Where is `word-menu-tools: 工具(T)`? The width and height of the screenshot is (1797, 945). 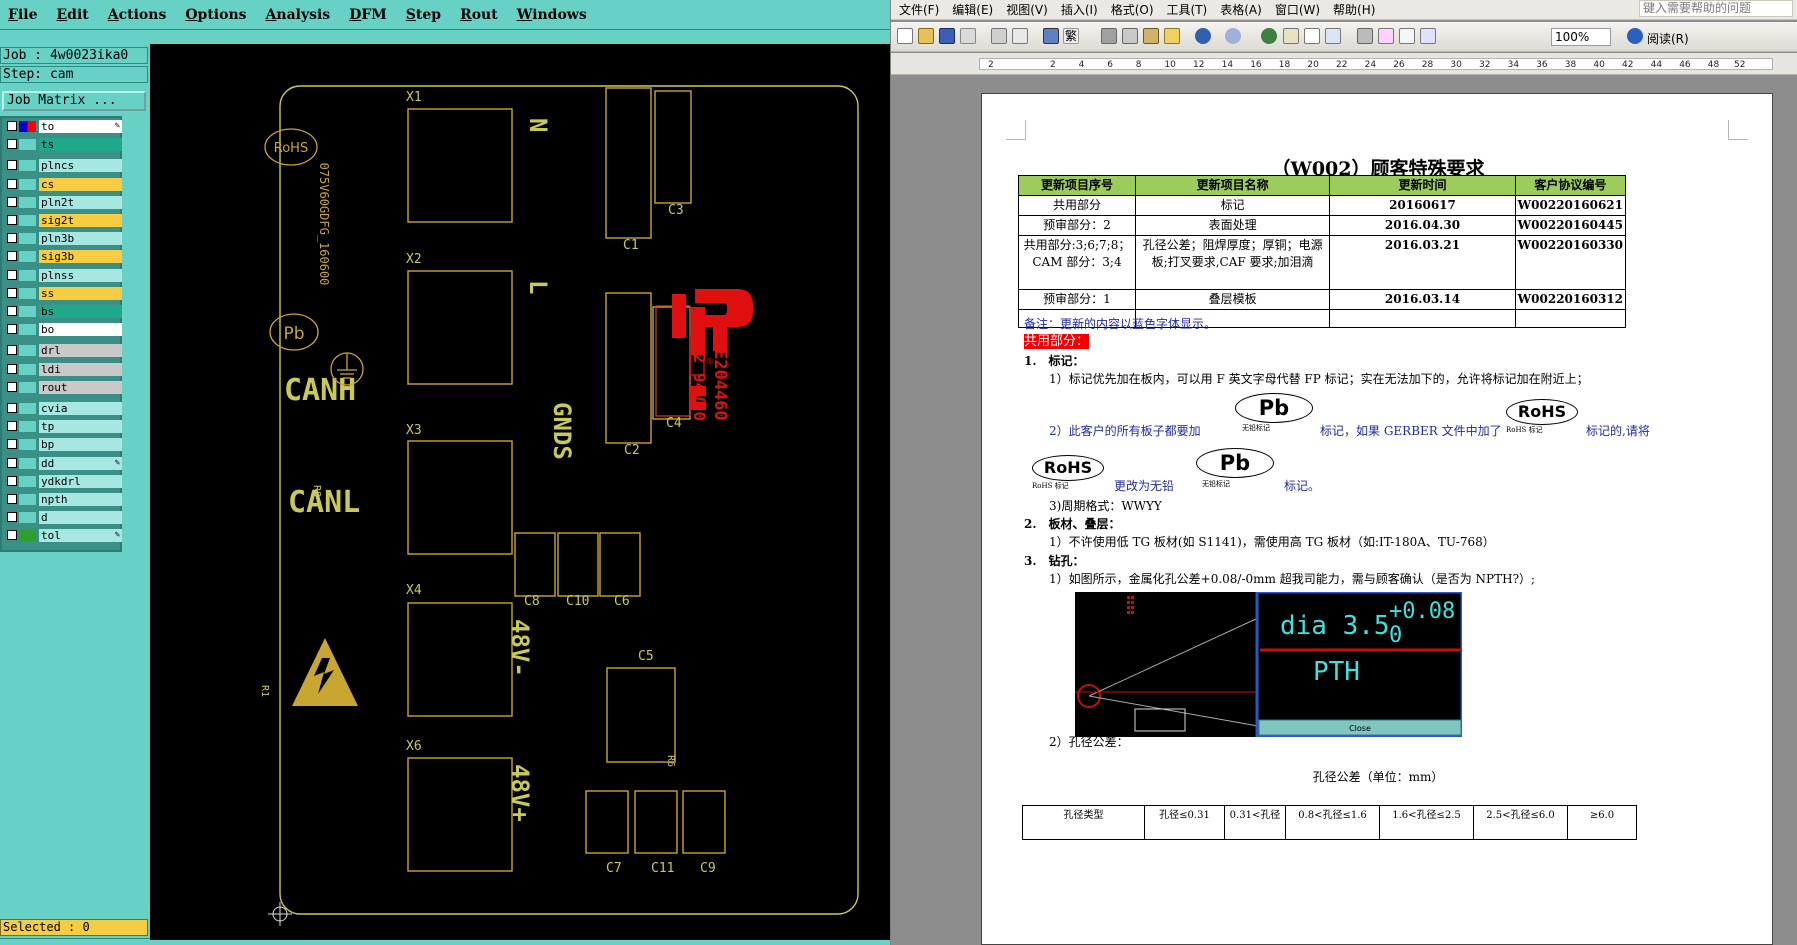 word-menu-tools: 工具(T) is located at coordinates (1187, 9).